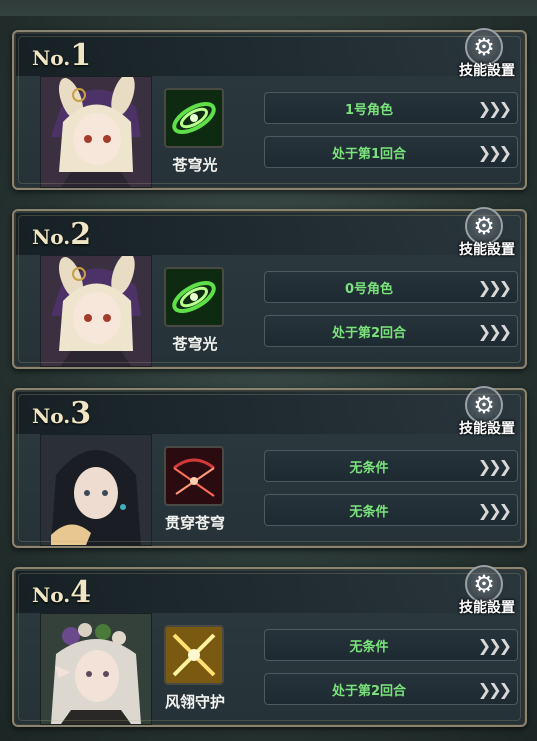  I want to click on rank-label: No.1, so click(61, 55).